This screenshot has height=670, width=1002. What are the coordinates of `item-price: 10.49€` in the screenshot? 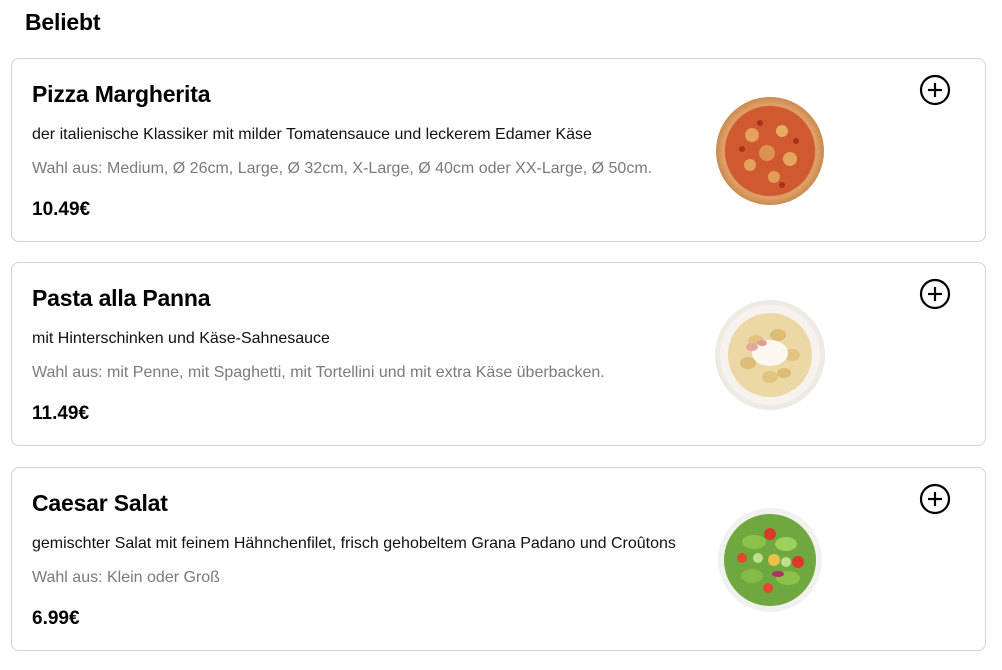 It's located at (61, 209).